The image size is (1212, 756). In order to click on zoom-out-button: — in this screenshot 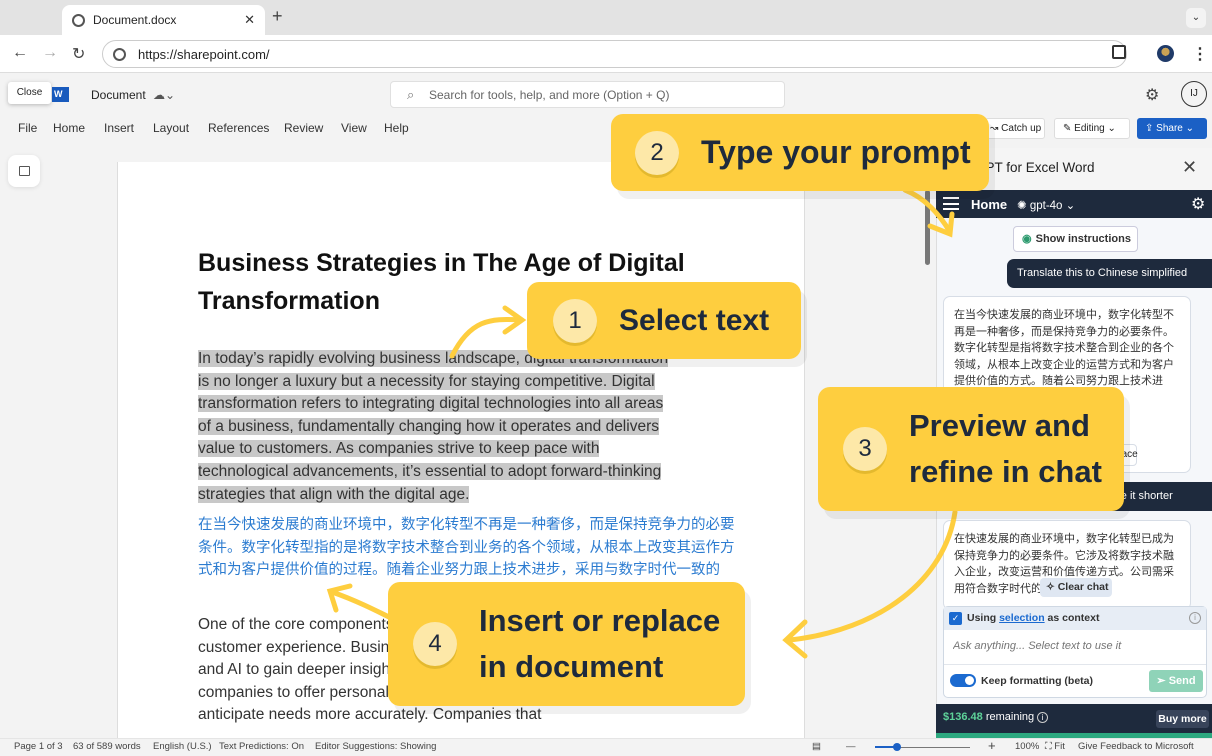, I will do `click(851, 746)`.